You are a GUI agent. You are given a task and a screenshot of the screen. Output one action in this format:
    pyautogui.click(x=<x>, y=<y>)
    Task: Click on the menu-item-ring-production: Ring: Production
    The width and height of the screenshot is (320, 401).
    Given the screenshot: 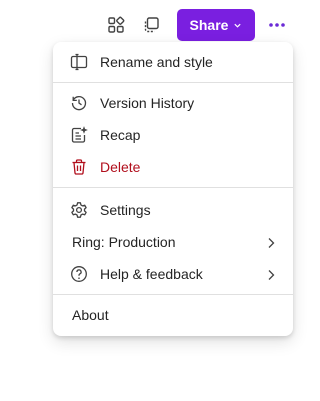 What is the action you would take?
    pyautogui.click(x=173, y=242)
    